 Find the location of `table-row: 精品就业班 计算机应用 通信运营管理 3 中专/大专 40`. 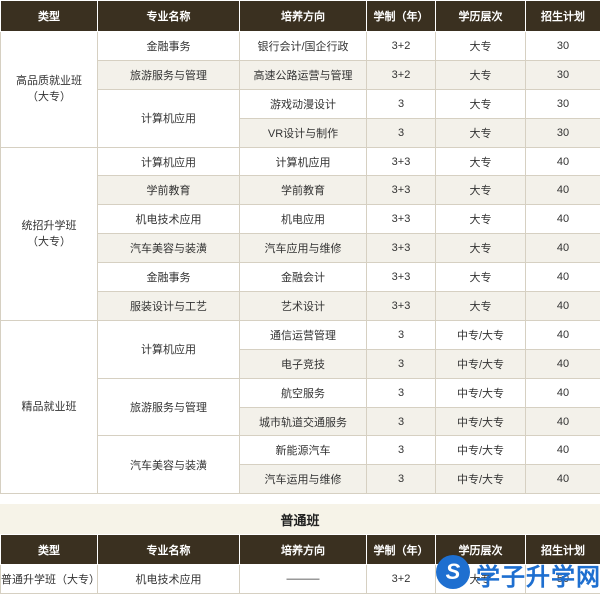

table-row: 精品就业班 计算机应用 通信运营管理 3 中专/大专 40 is located at coordinates (300, 334).